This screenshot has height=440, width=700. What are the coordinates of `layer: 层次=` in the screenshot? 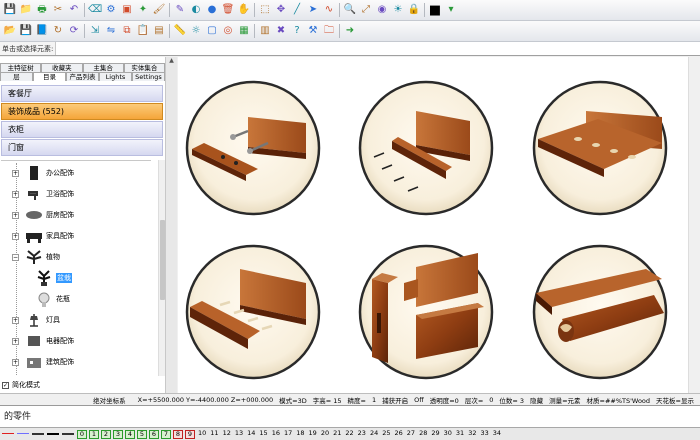 It's located at (474, 400).